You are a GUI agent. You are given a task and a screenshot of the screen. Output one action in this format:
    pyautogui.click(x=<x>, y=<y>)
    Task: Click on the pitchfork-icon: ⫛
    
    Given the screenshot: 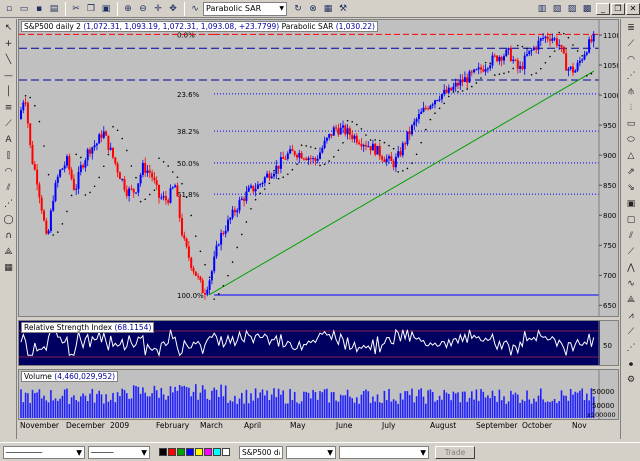 What is the action you would take?
    pyautogui.click(x=631, y=92)
    